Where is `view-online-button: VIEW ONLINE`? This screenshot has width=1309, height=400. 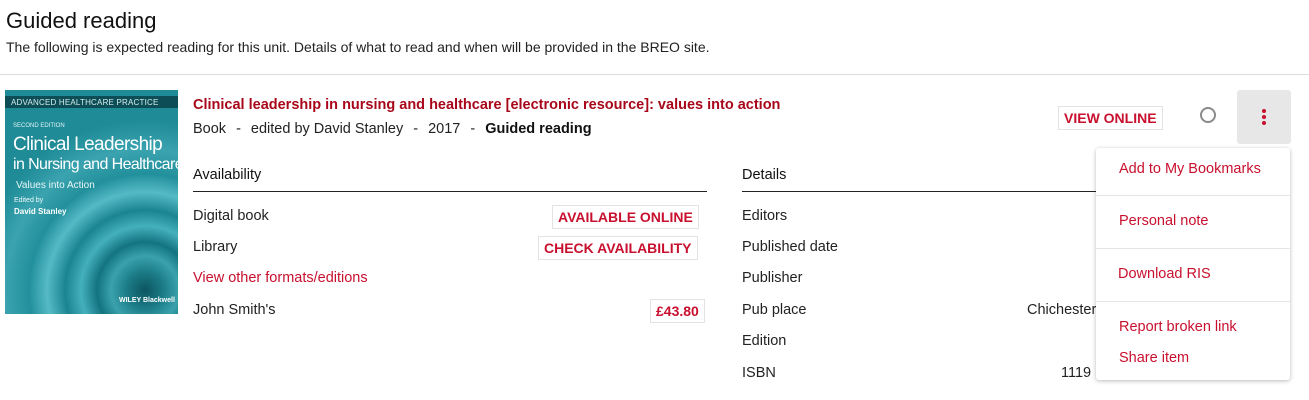
view-online-button: VIEW ONLINE is located at coordinates (1110, 118).